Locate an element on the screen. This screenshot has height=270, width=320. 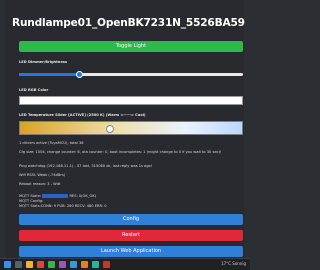
search-icon is located at coordinates (18, 264).